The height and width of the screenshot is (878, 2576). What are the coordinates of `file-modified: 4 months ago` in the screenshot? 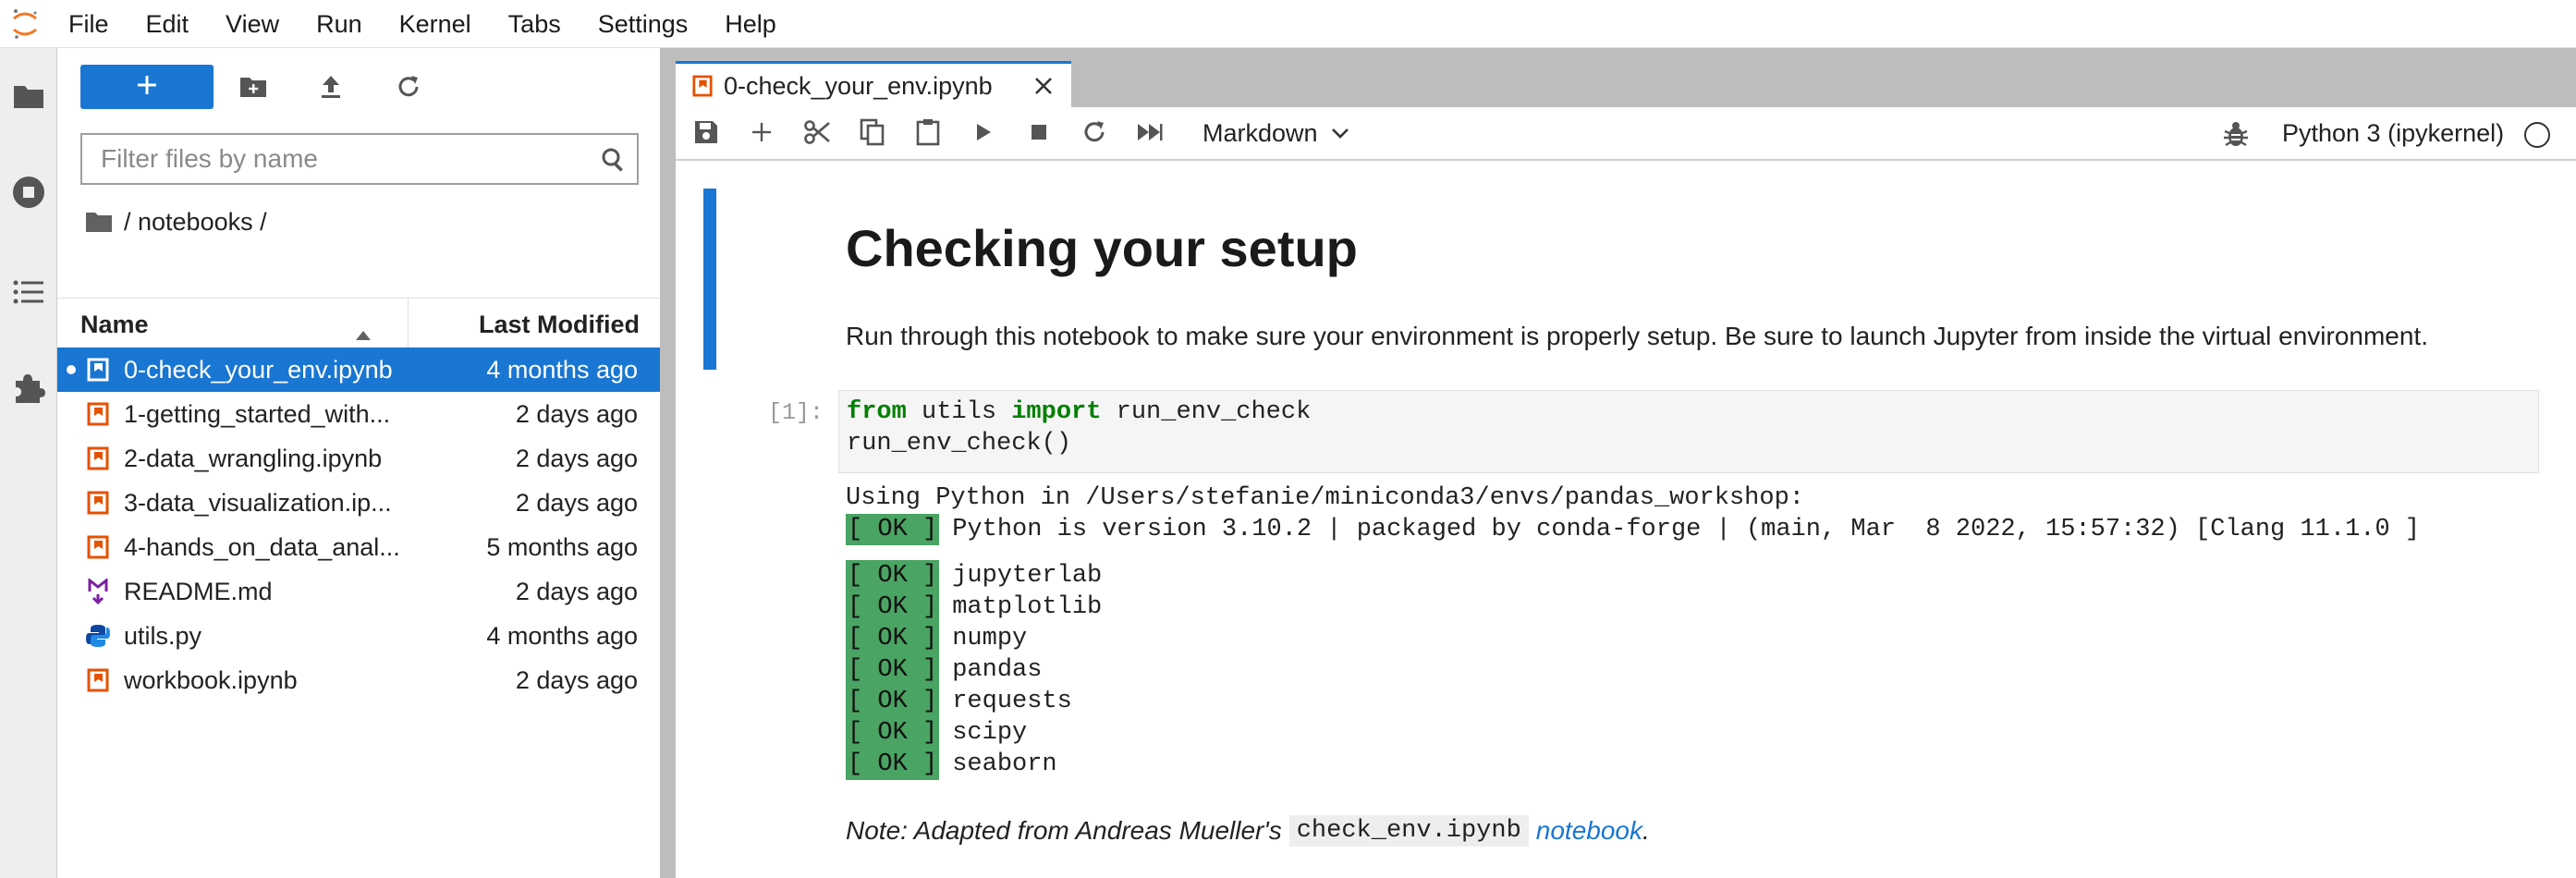 It's located at (562, 370).